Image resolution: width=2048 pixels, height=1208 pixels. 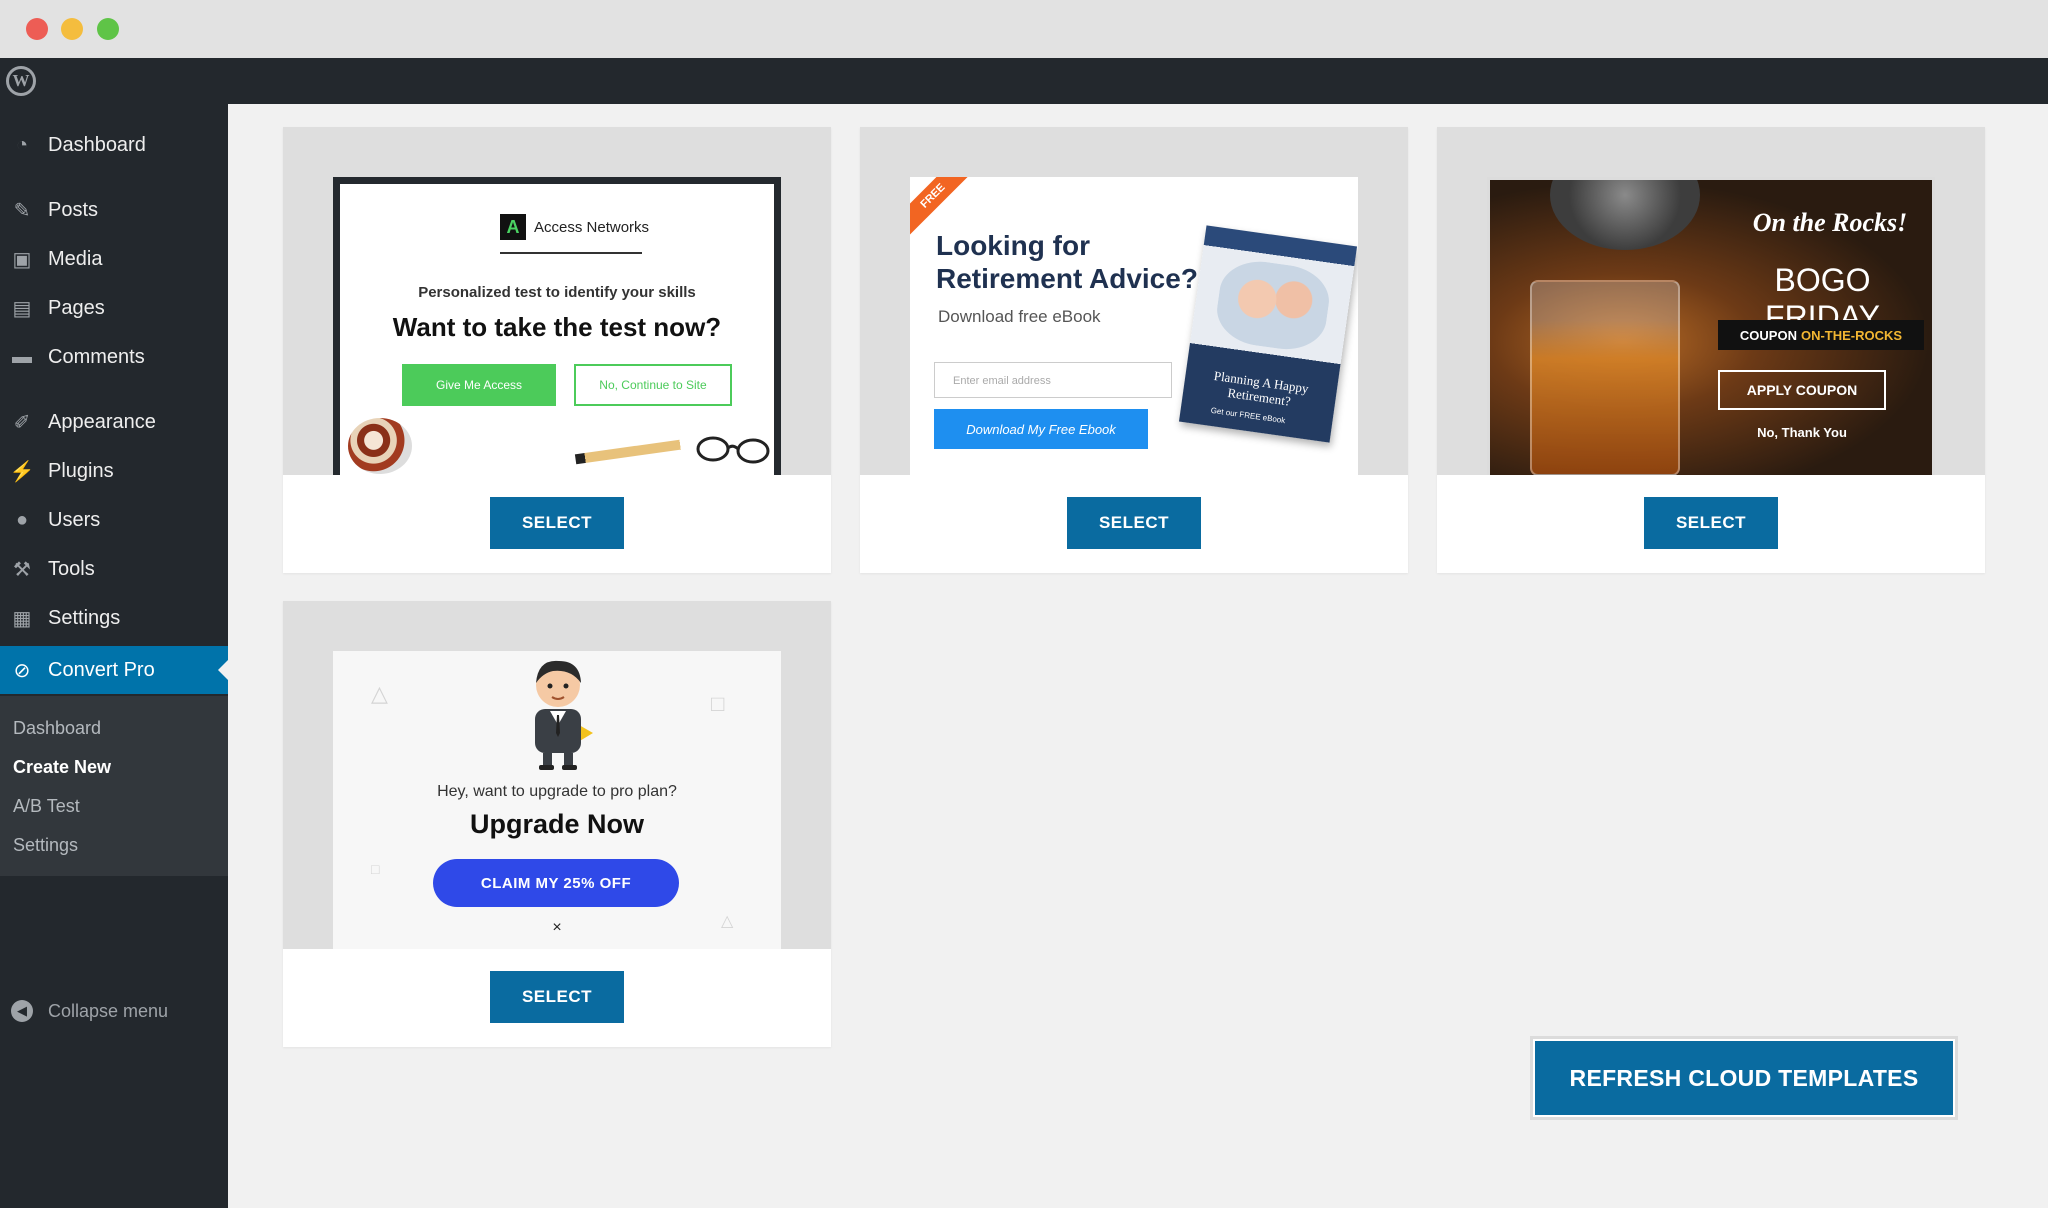 What do you see at coordinates (733, 450) in the screenshot?
I see `glasses-icon` at bounding box center [733, 450].